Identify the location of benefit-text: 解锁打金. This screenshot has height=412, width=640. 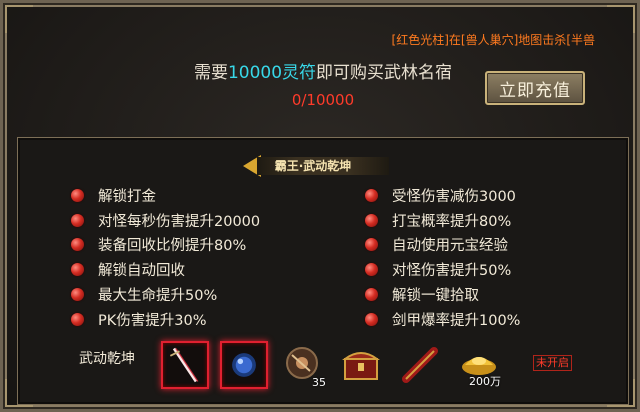
(127, 196).